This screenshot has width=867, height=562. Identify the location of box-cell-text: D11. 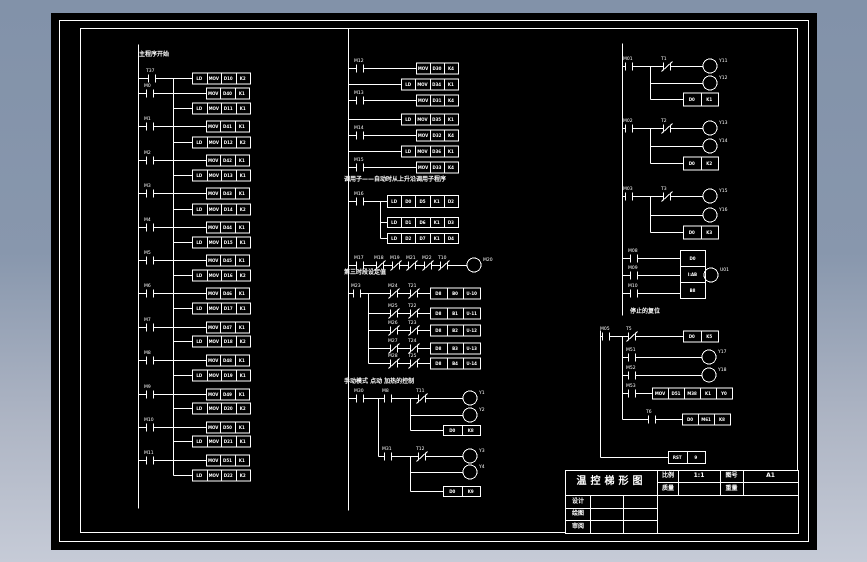
(228, 108).